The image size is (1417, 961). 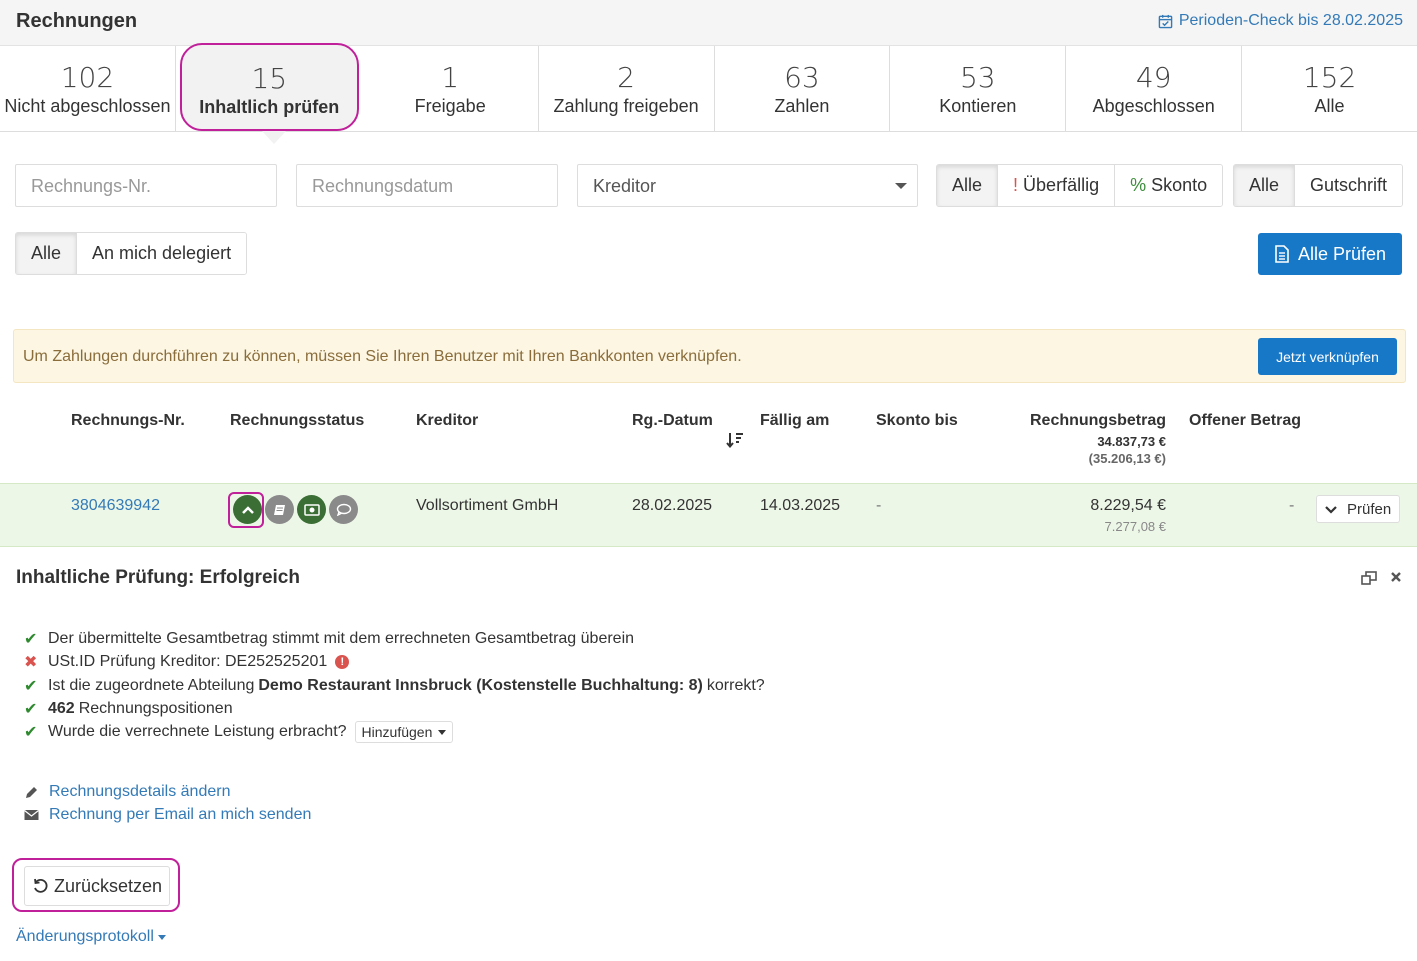 What do you see at coordinates (128, 421) in the screenshot?
I see `col-invoice-no: Rechnungs-Nr.` at bounding box center [128, 421].